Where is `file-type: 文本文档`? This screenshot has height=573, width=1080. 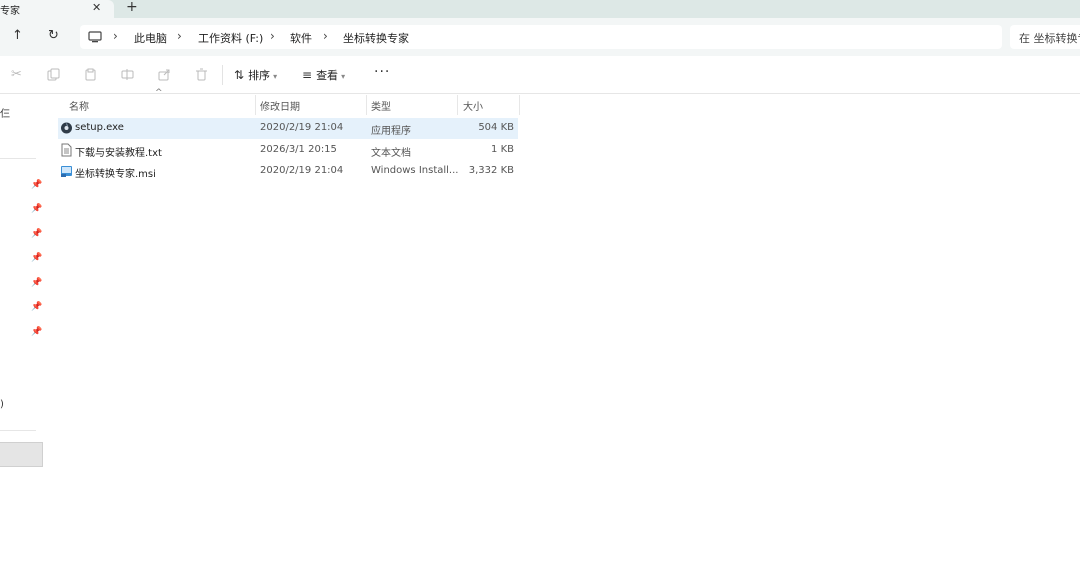
file-type: 文本文档 is located at coordinates (391, 153).